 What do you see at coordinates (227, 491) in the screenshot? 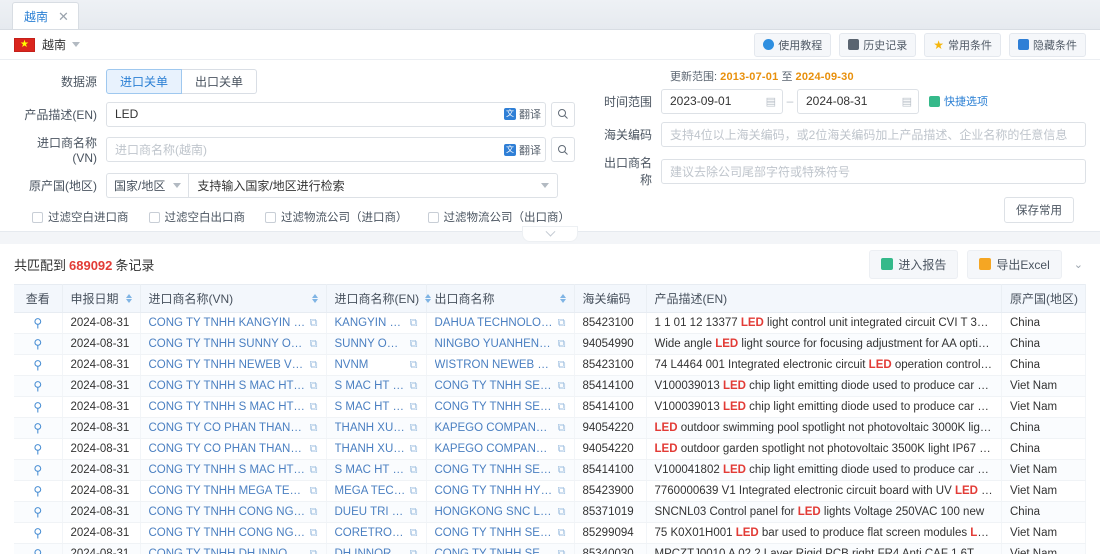
I see `cell-text: CÔNG TY TNHH MEGA TECHNOLOGY AN` at bounding box center [227, 491].